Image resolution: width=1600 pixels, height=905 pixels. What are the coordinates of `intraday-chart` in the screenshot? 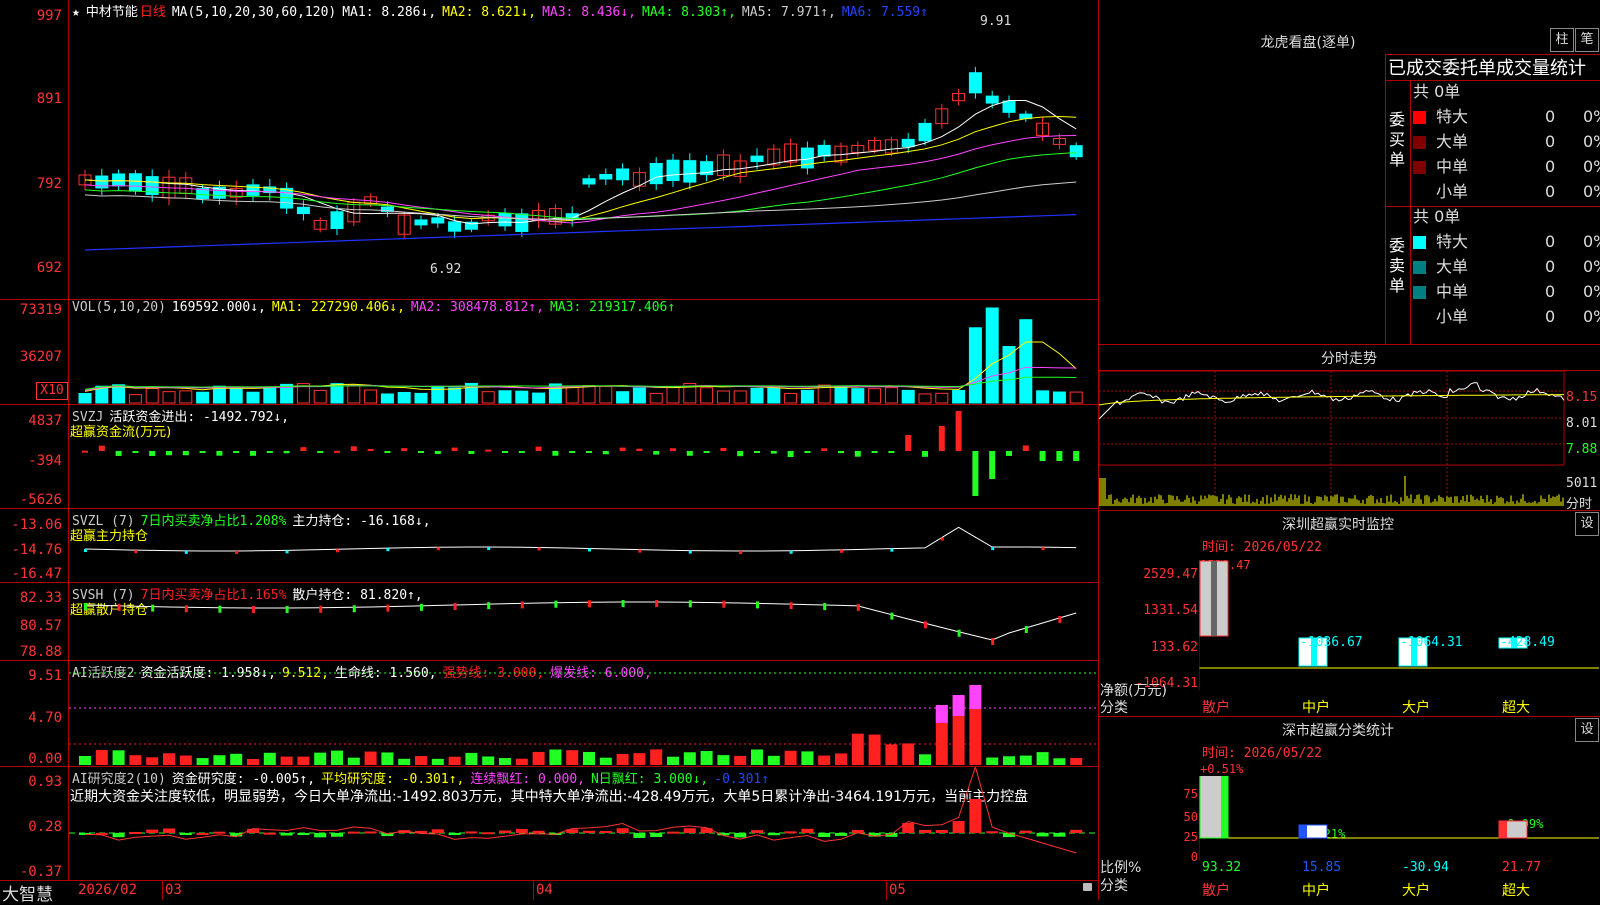 It's located at (1349, 440).